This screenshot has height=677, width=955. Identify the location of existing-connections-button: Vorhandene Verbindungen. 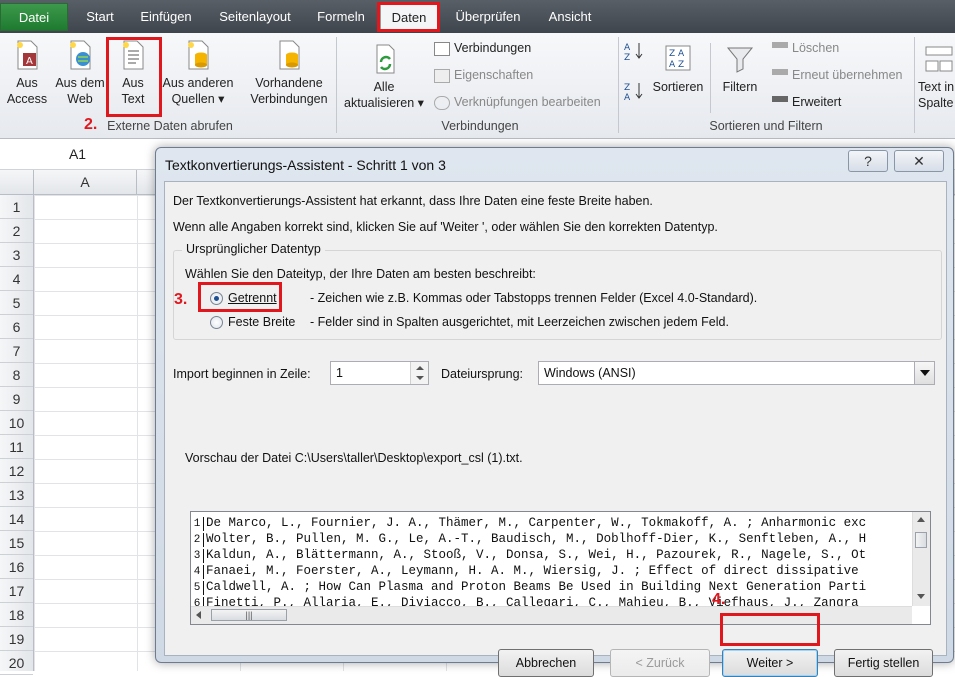
(289, 73).